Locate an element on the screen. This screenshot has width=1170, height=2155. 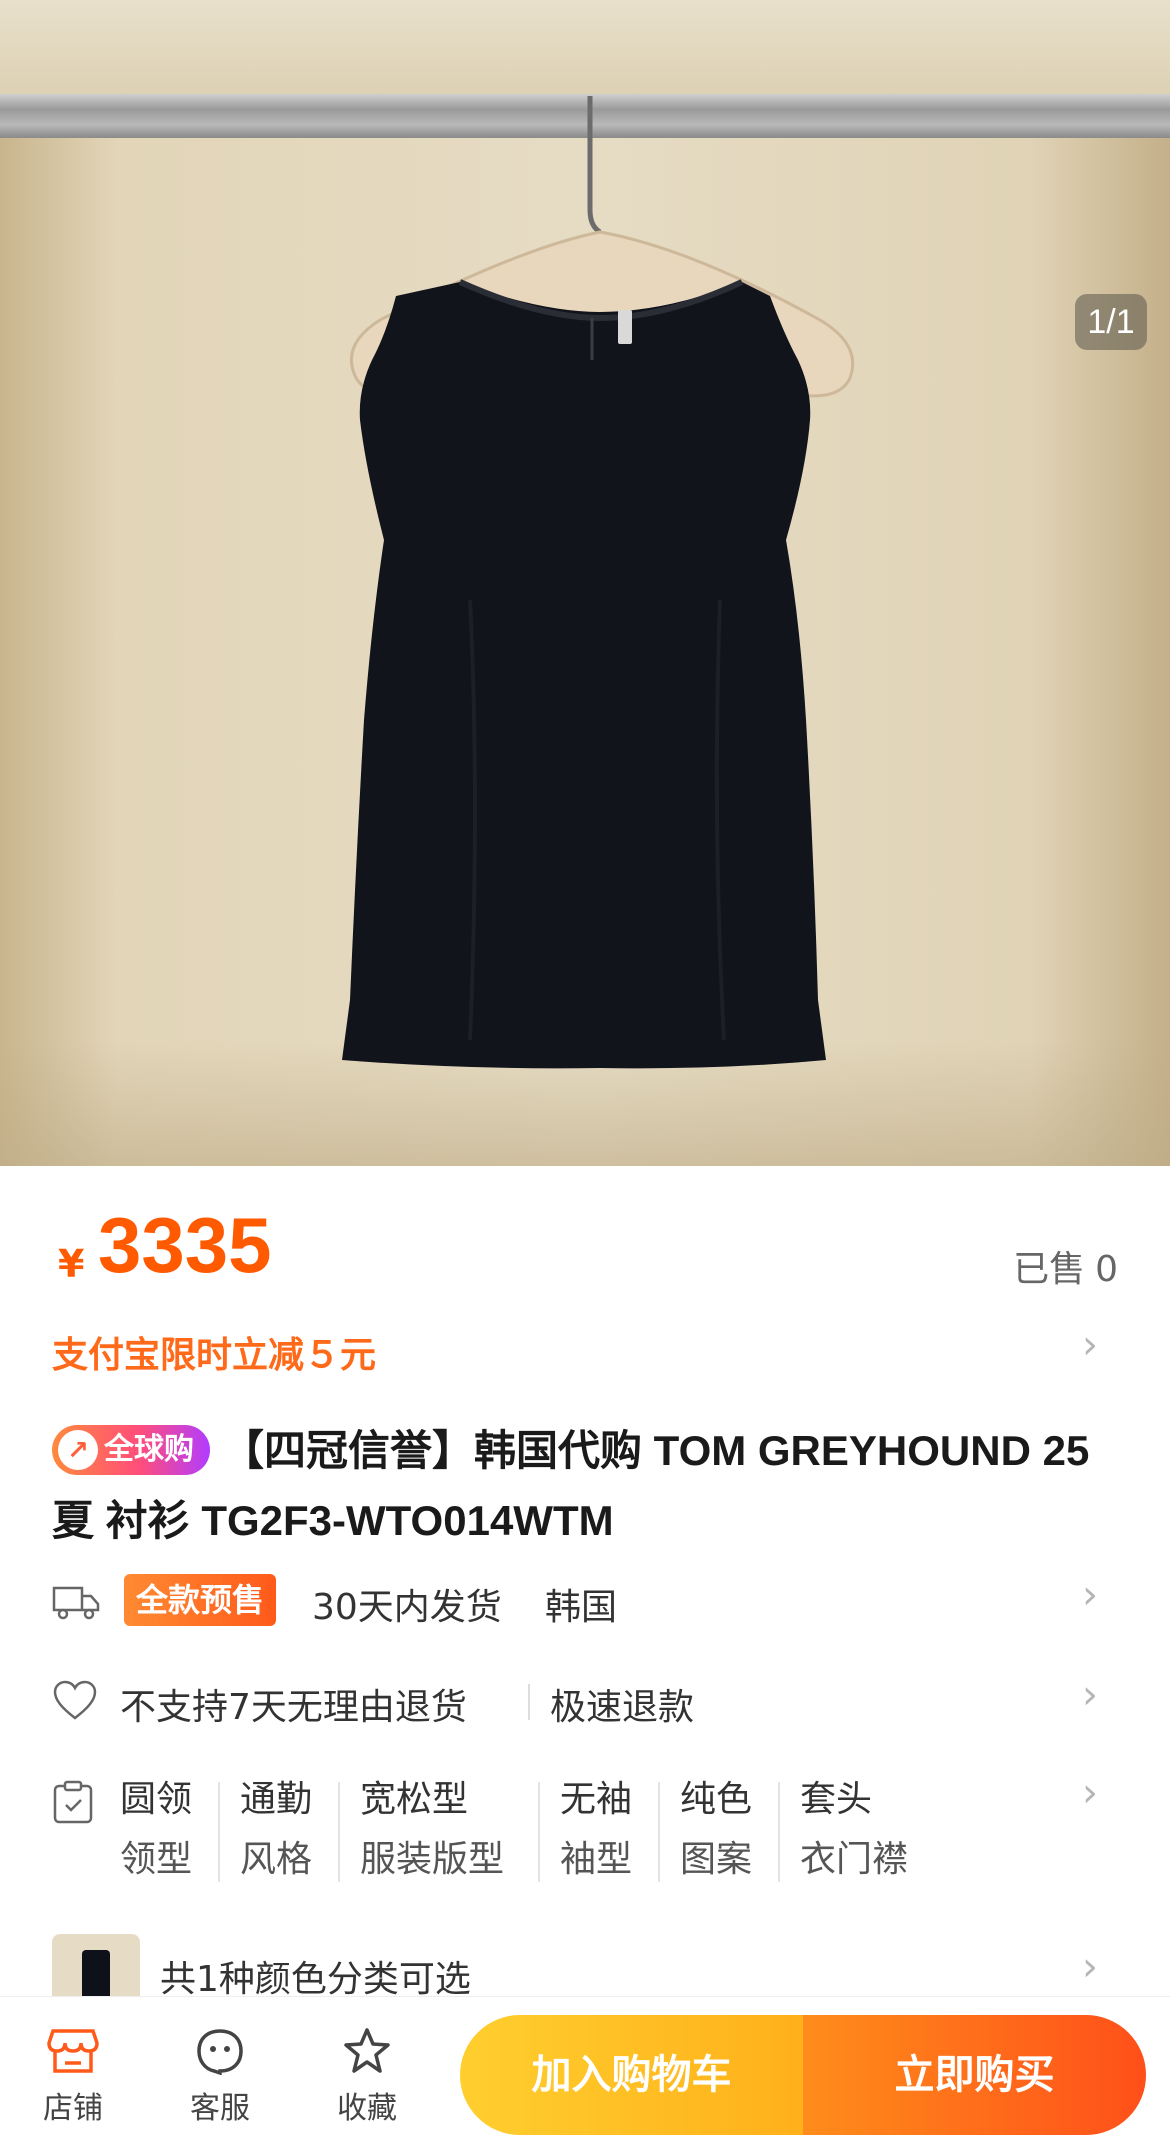
attribute-key: 服装版型 is located at coordinates (432, 1859).